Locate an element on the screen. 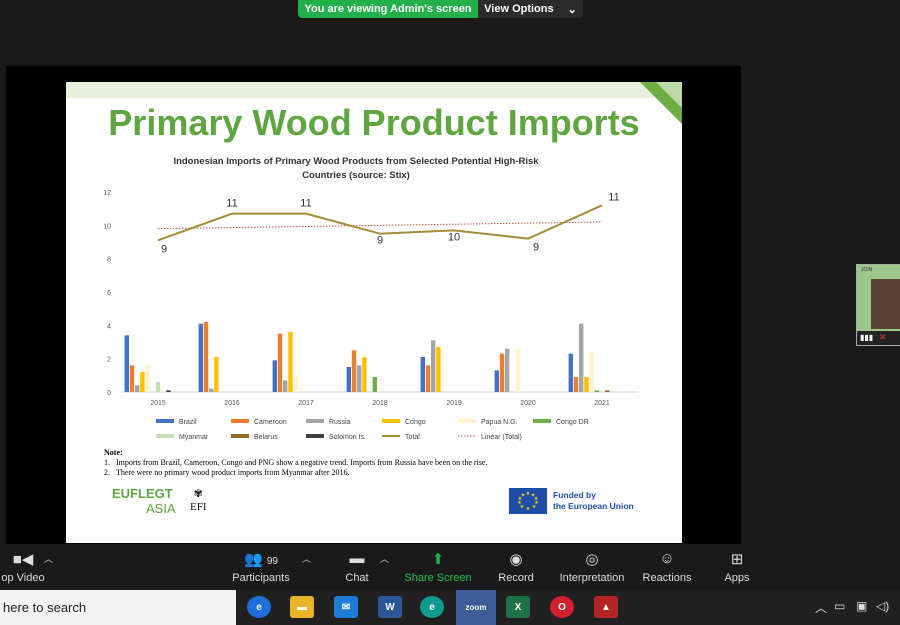  edge-browser-icon: e is located at coordinates (259, 607).